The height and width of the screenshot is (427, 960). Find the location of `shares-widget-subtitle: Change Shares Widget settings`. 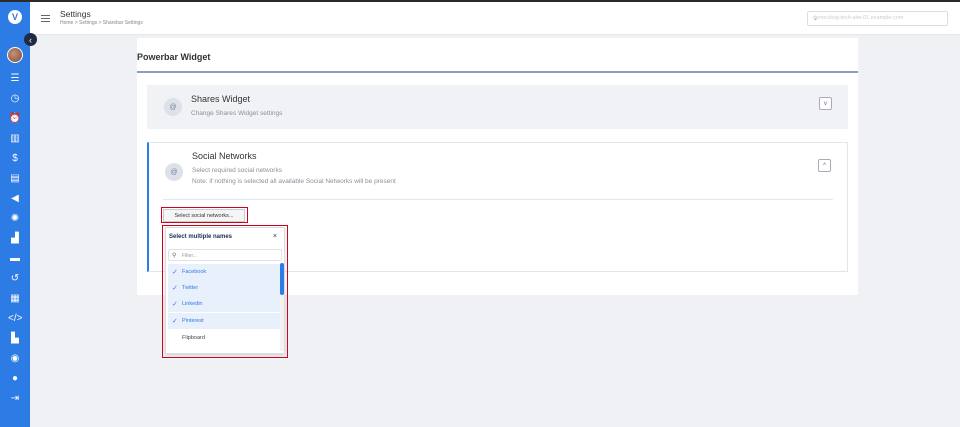

shares-widget-subtitle: Change Shares Widget settings is located at coordinates (237, 113).